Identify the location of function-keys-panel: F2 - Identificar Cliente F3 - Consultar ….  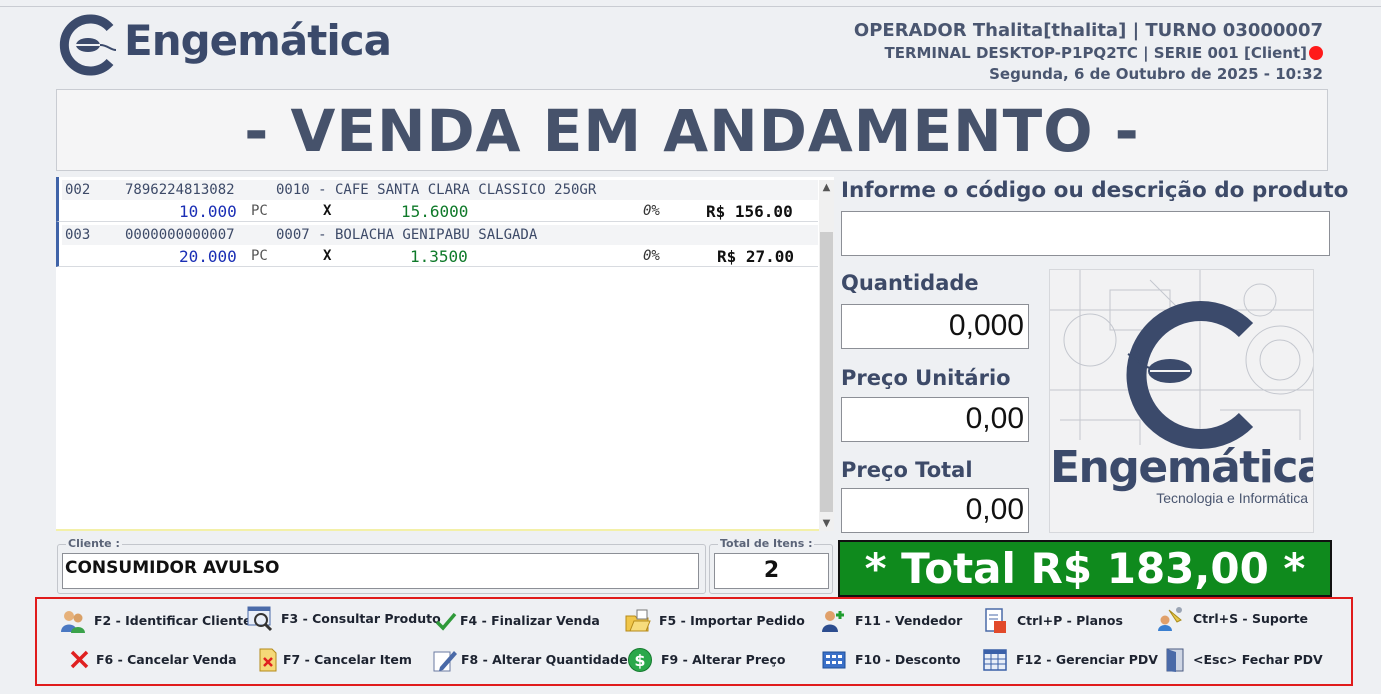
(694, 641).